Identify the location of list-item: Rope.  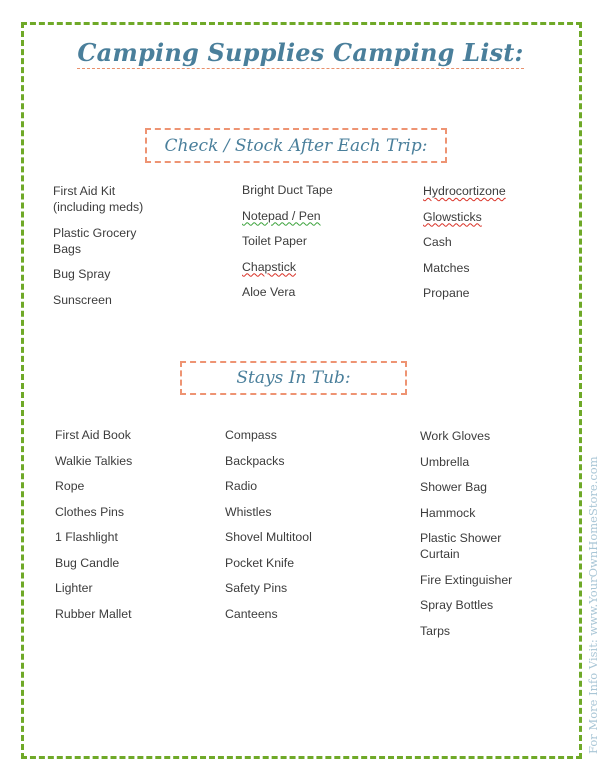
(70, 486).